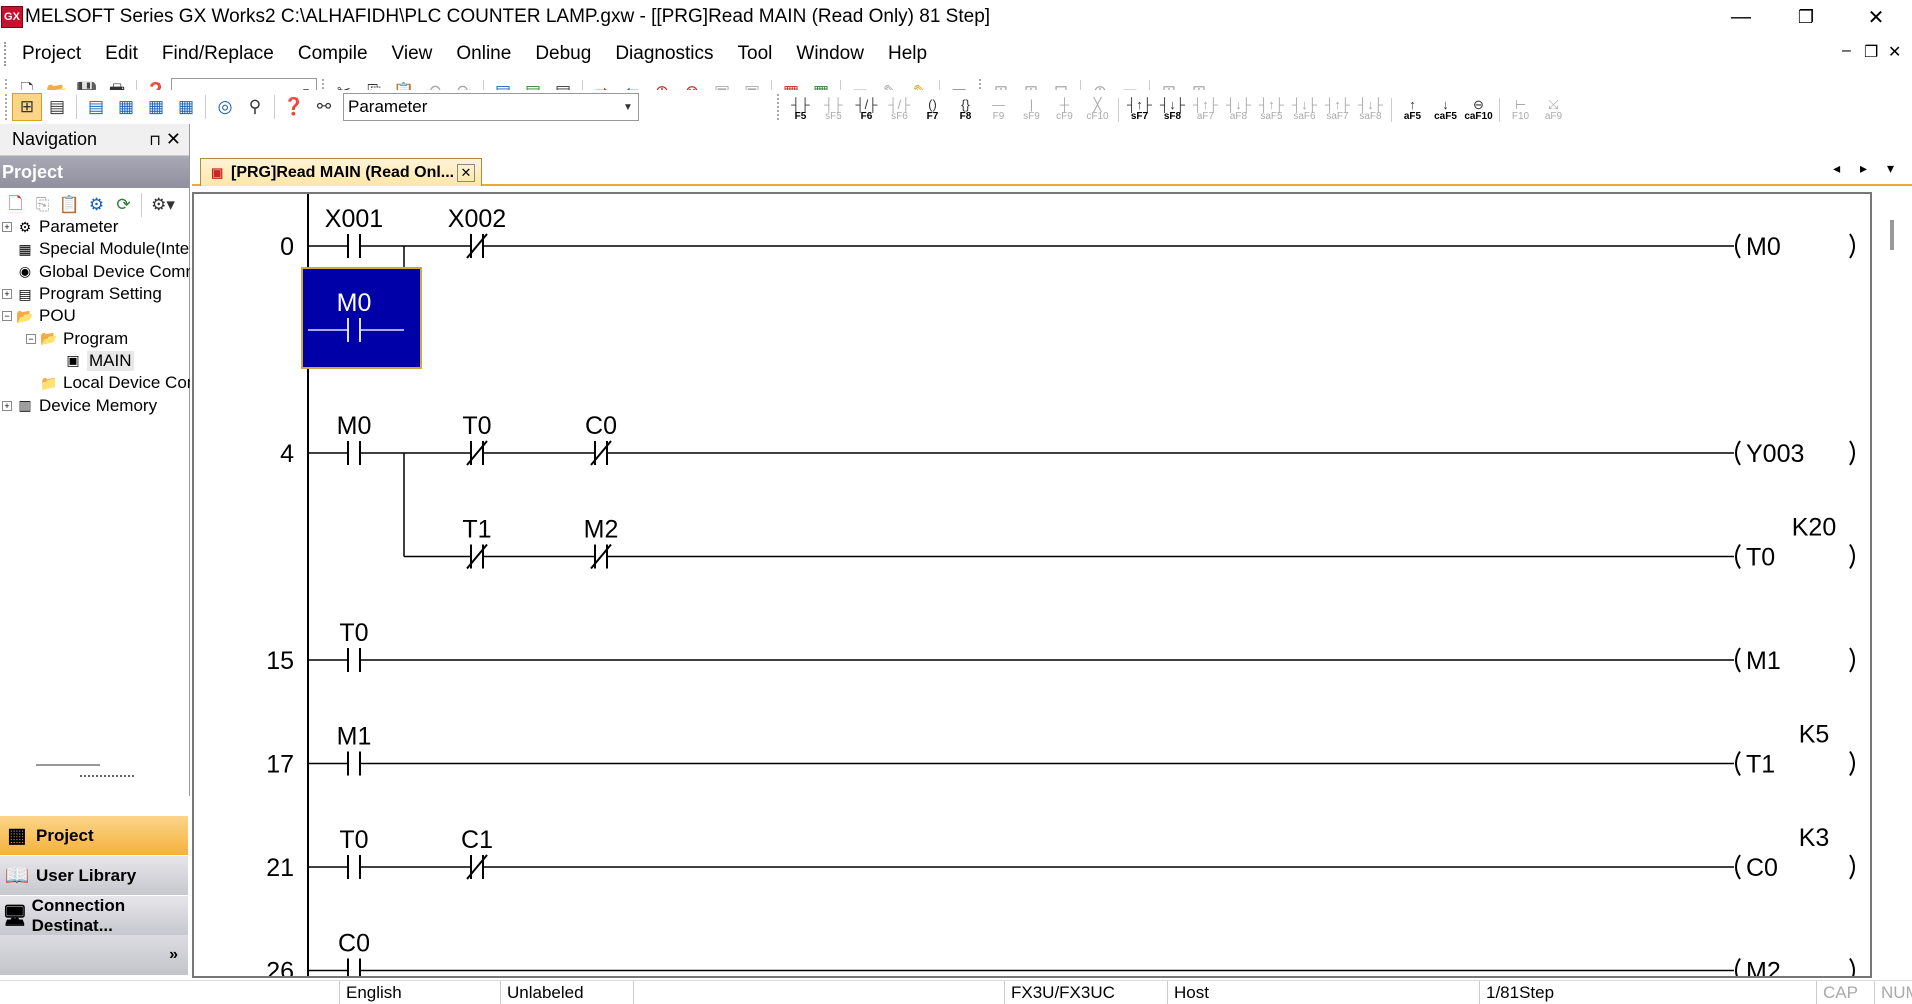 This screenshot has height=1004, width=1912. What do you see at coordinates (324, 107) in the screenshot?
I see `binoculars-icon: ⚯` at bounding box center [324, 107].